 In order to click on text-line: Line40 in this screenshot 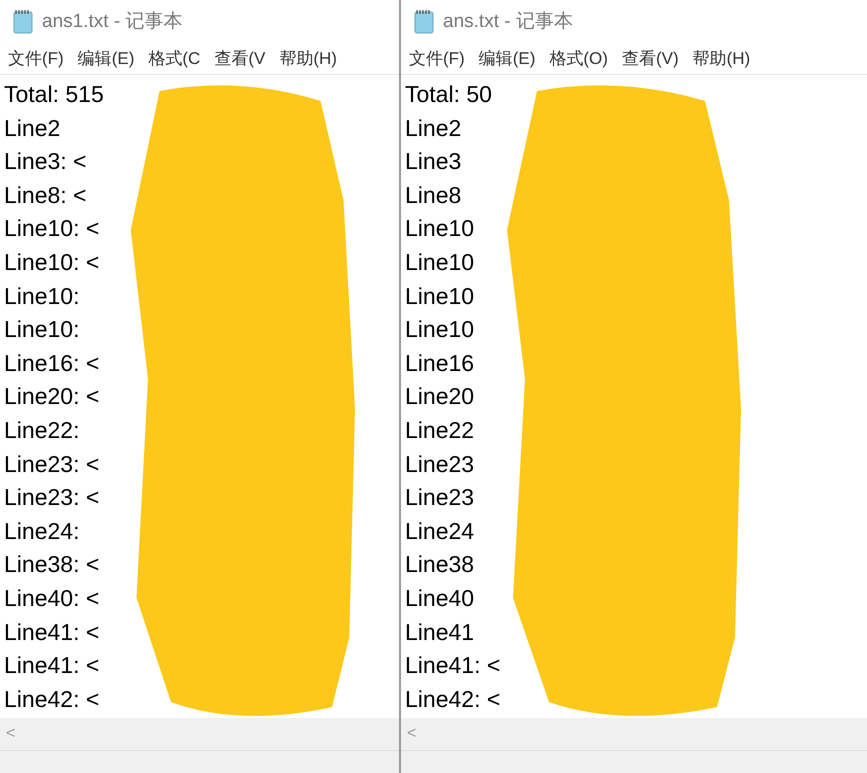, I will do `click(440, 598)`.